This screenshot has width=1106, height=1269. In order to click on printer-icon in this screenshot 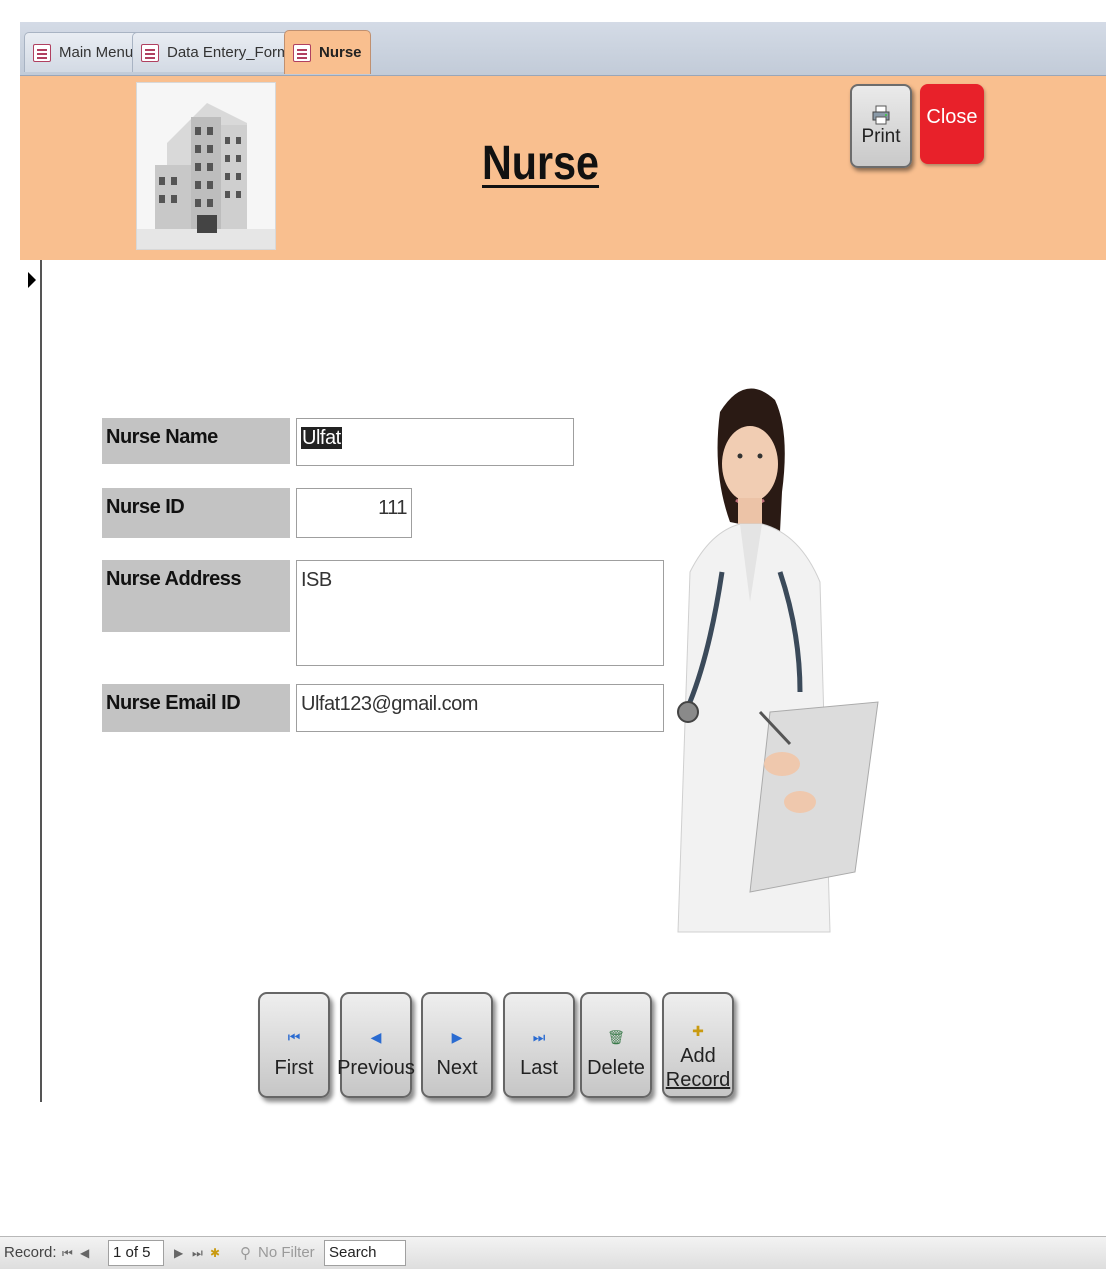, I will do `click(881, 115)`.